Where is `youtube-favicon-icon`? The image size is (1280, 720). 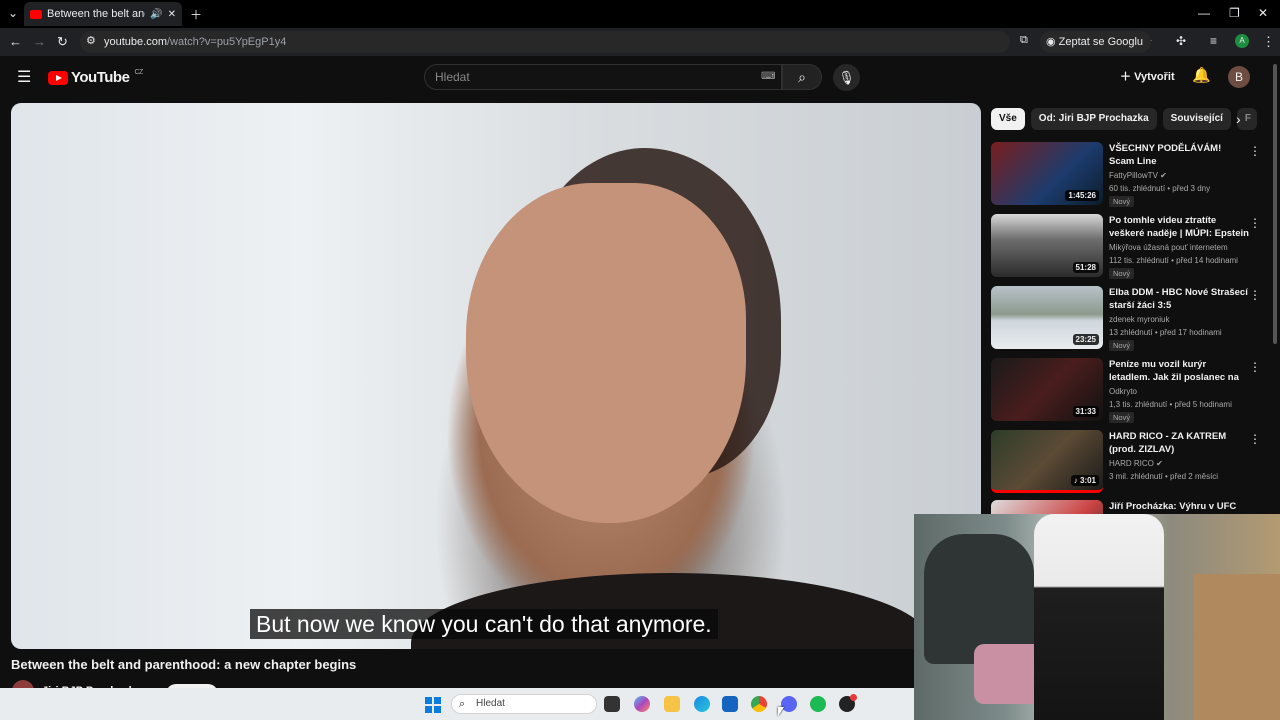
youtube-favicon-icon is located at coordinates (36, 14).